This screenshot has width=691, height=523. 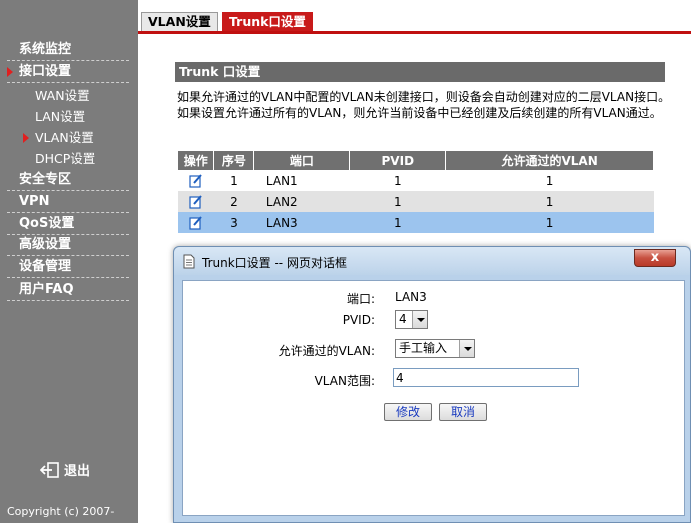 What do you see at coordinates (301, 222) in the screenshot?
I see `row-port: LAN3` at bounding box center [301, 222].